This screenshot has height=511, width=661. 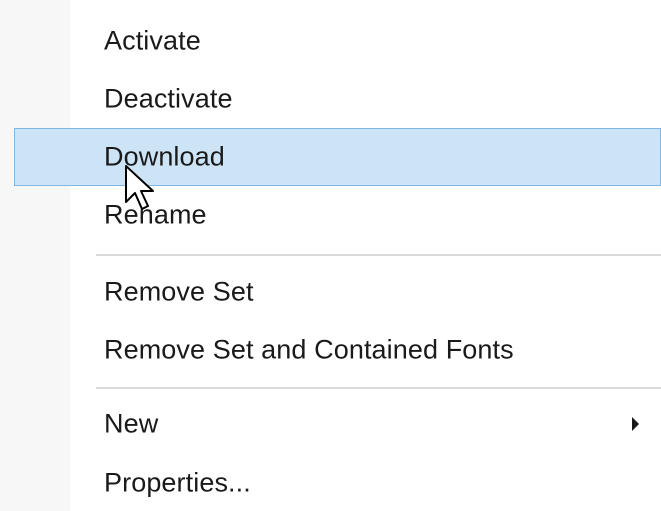 What do you see at coordinates (330, 215) in the screenshot?
I see `menu-item-rename: Rename` at bounding box center [330, 215].